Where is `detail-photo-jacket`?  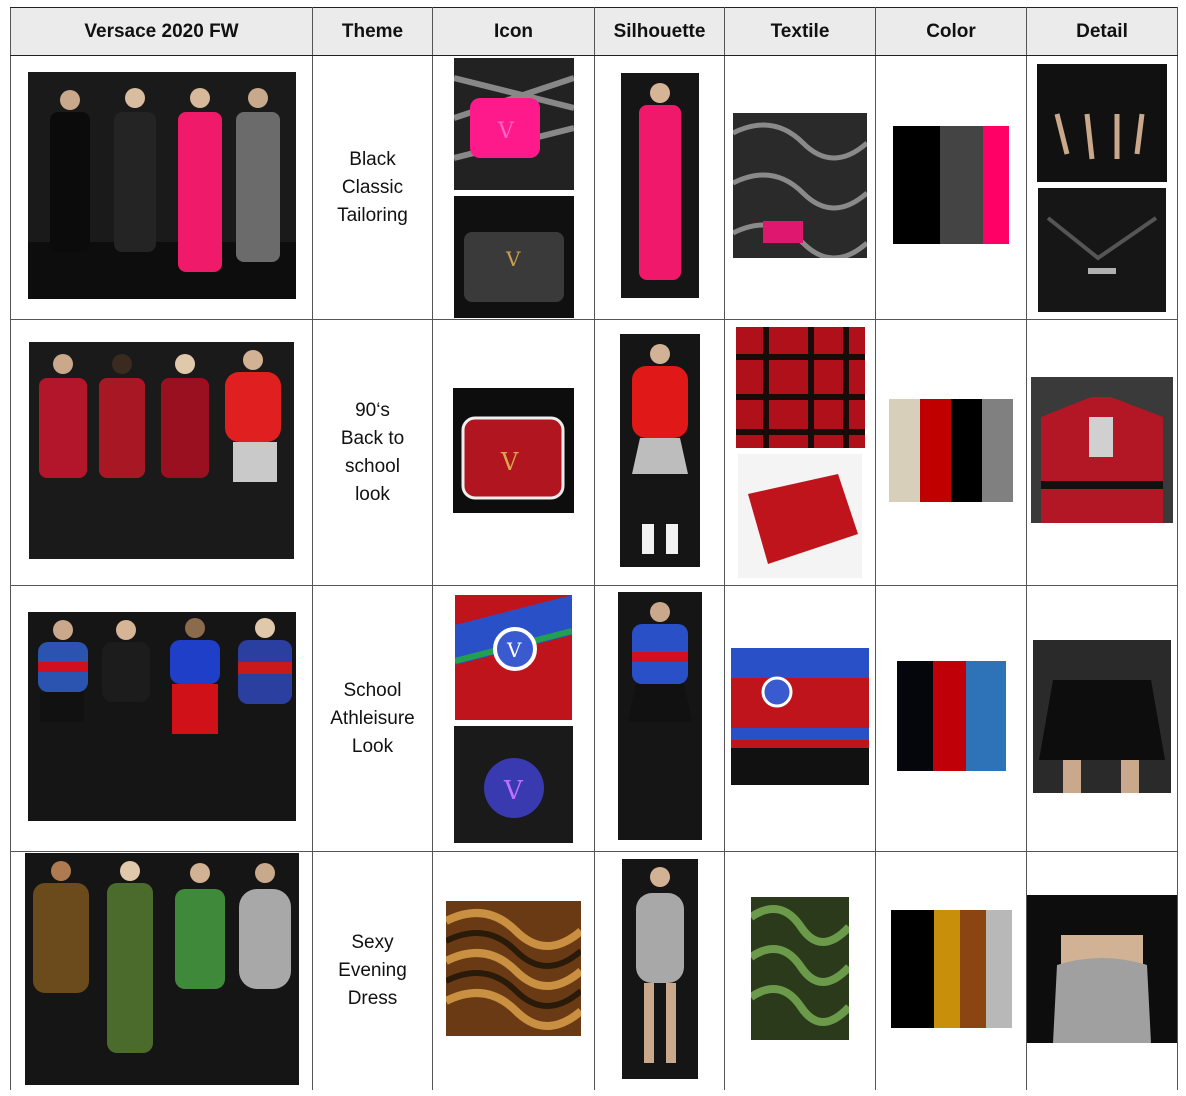
detail-photo-jacket is located at coordinates (1102, 450).